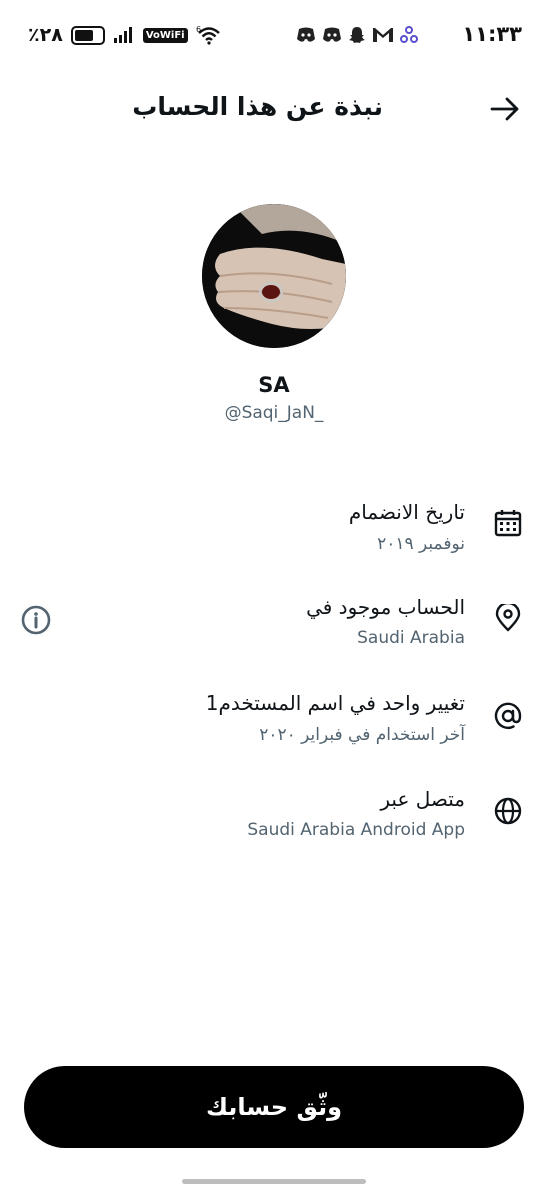 This screenshot has width=548, height=1199. I want to click on location-pin-icon, so click(508, 618).